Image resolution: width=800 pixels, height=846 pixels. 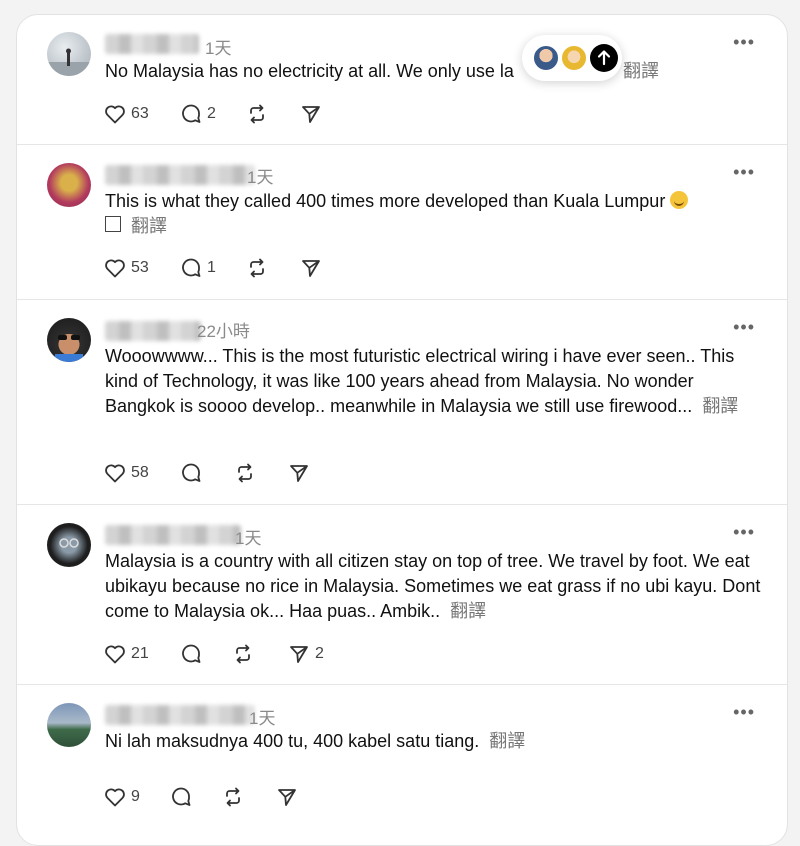 I want to click on missing-glyph-icon, so click(x=113, y=224).